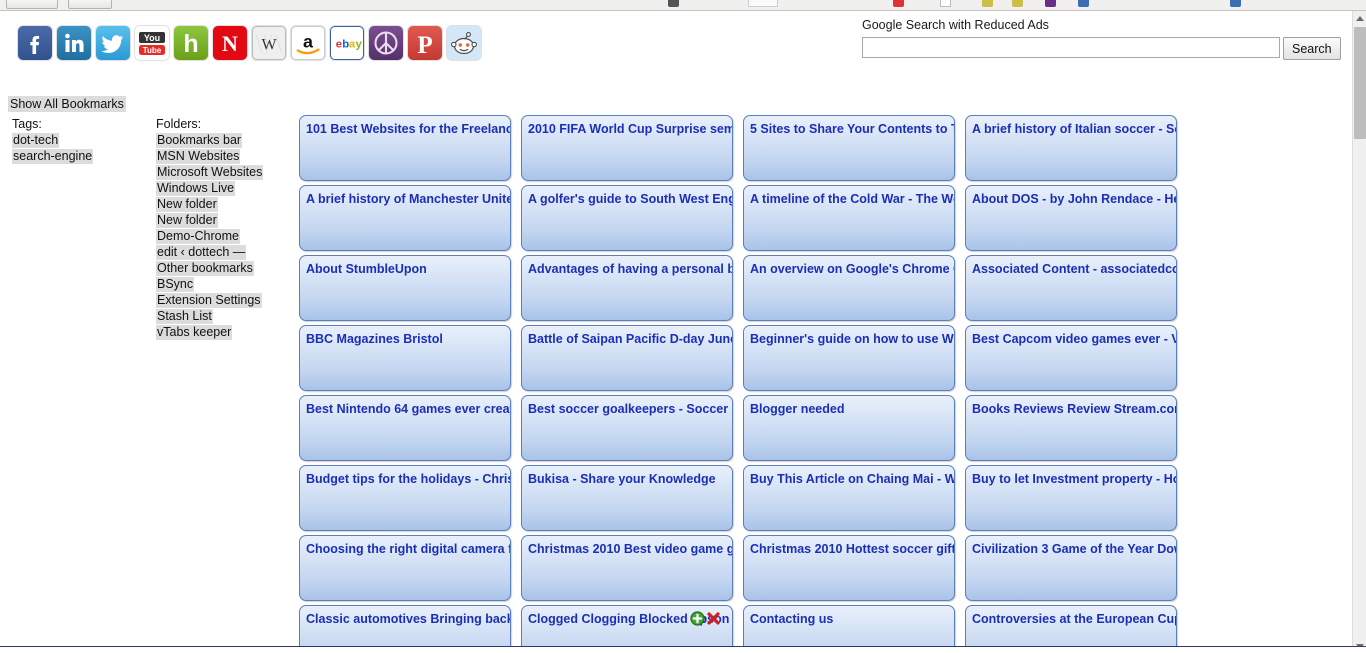 The image size is (1366, 653). What do you see at coordinates (852, 549) in the screenshot?
I see `bookmark-tile-title: Christmas 2010 Hottest soccer gift ideas` at bounding box center [852, 549].